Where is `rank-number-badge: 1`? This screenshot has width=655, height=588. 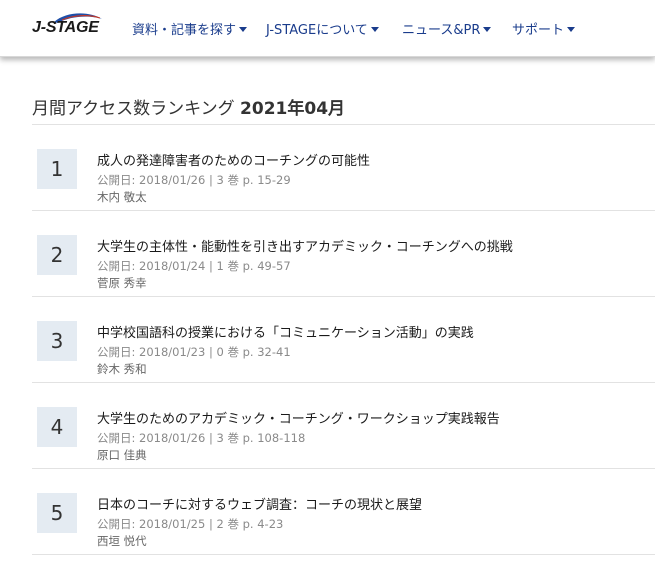 rank-number-badge: 1 is located at coordinates (57, 169).